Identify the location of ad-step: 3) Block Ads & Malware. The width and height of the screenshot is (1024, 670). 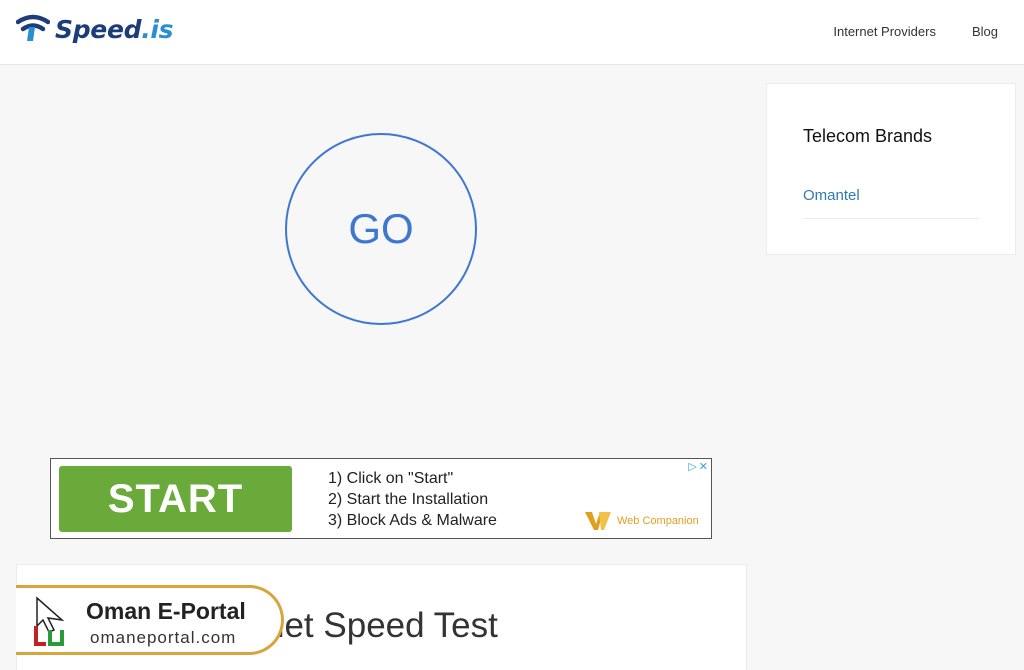
(412, 520).